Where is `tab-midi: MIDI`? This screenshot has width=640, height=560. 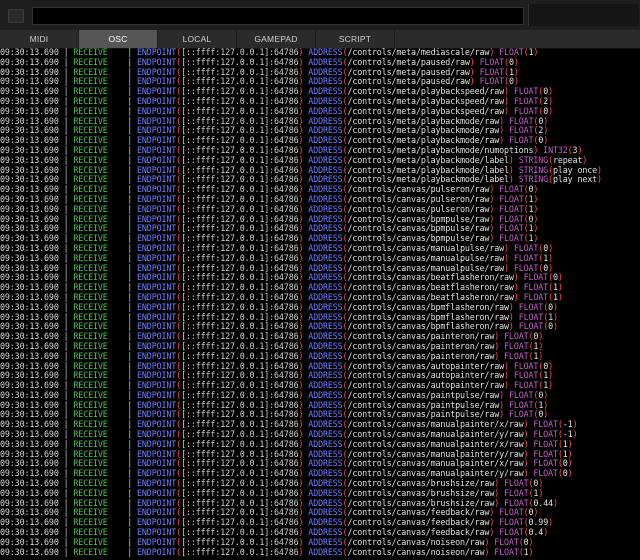
tab-midi: MIDI is located at coordinates (39, 39).